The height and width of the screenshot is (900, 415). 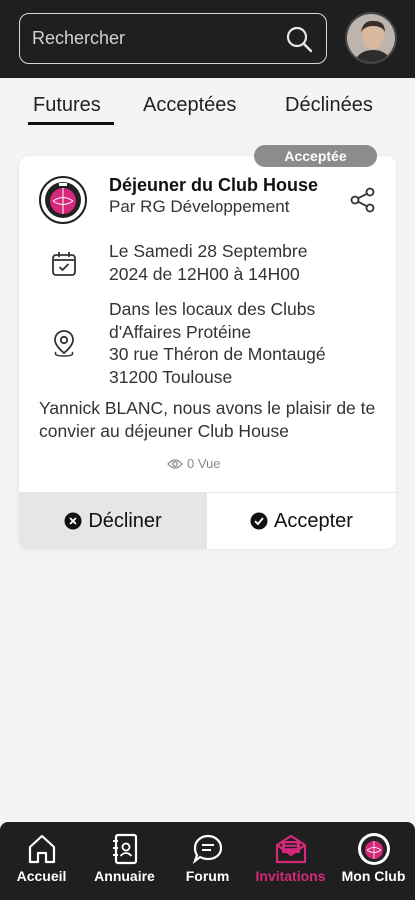 I want to click on status-badge: Acceptée, so click(x=315, y=156).